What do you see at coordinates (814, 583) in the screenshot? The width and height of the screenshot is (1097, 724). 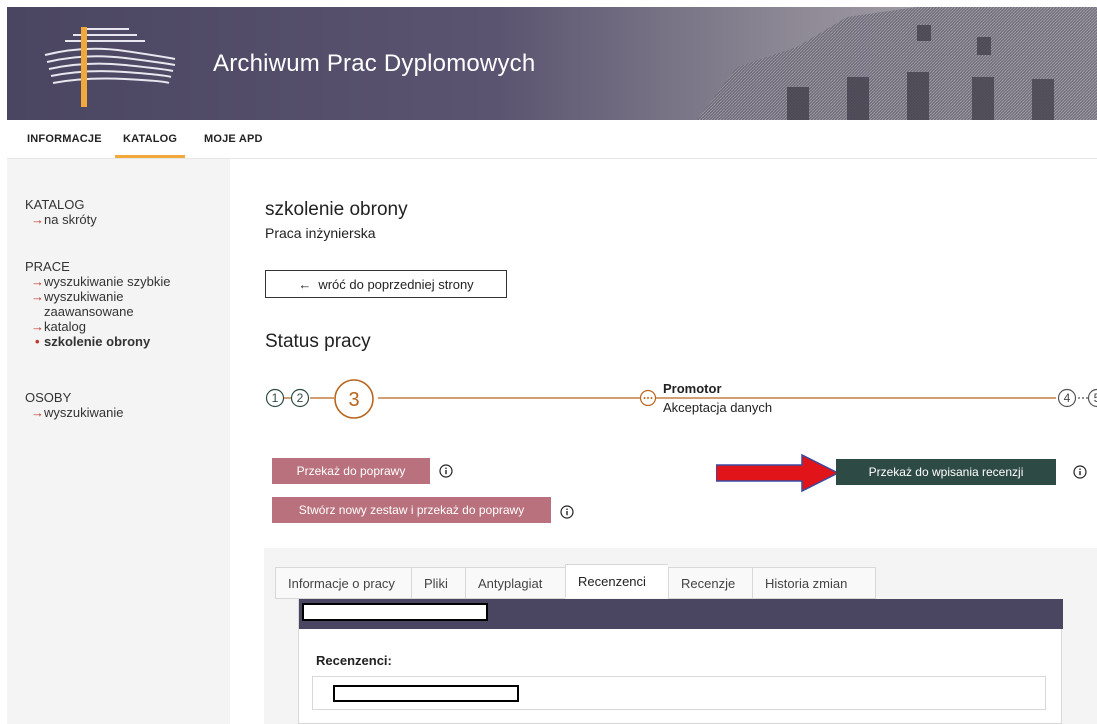 I see `tab-historia-zmian: Historia zmian` at bounding box center [814, 583].